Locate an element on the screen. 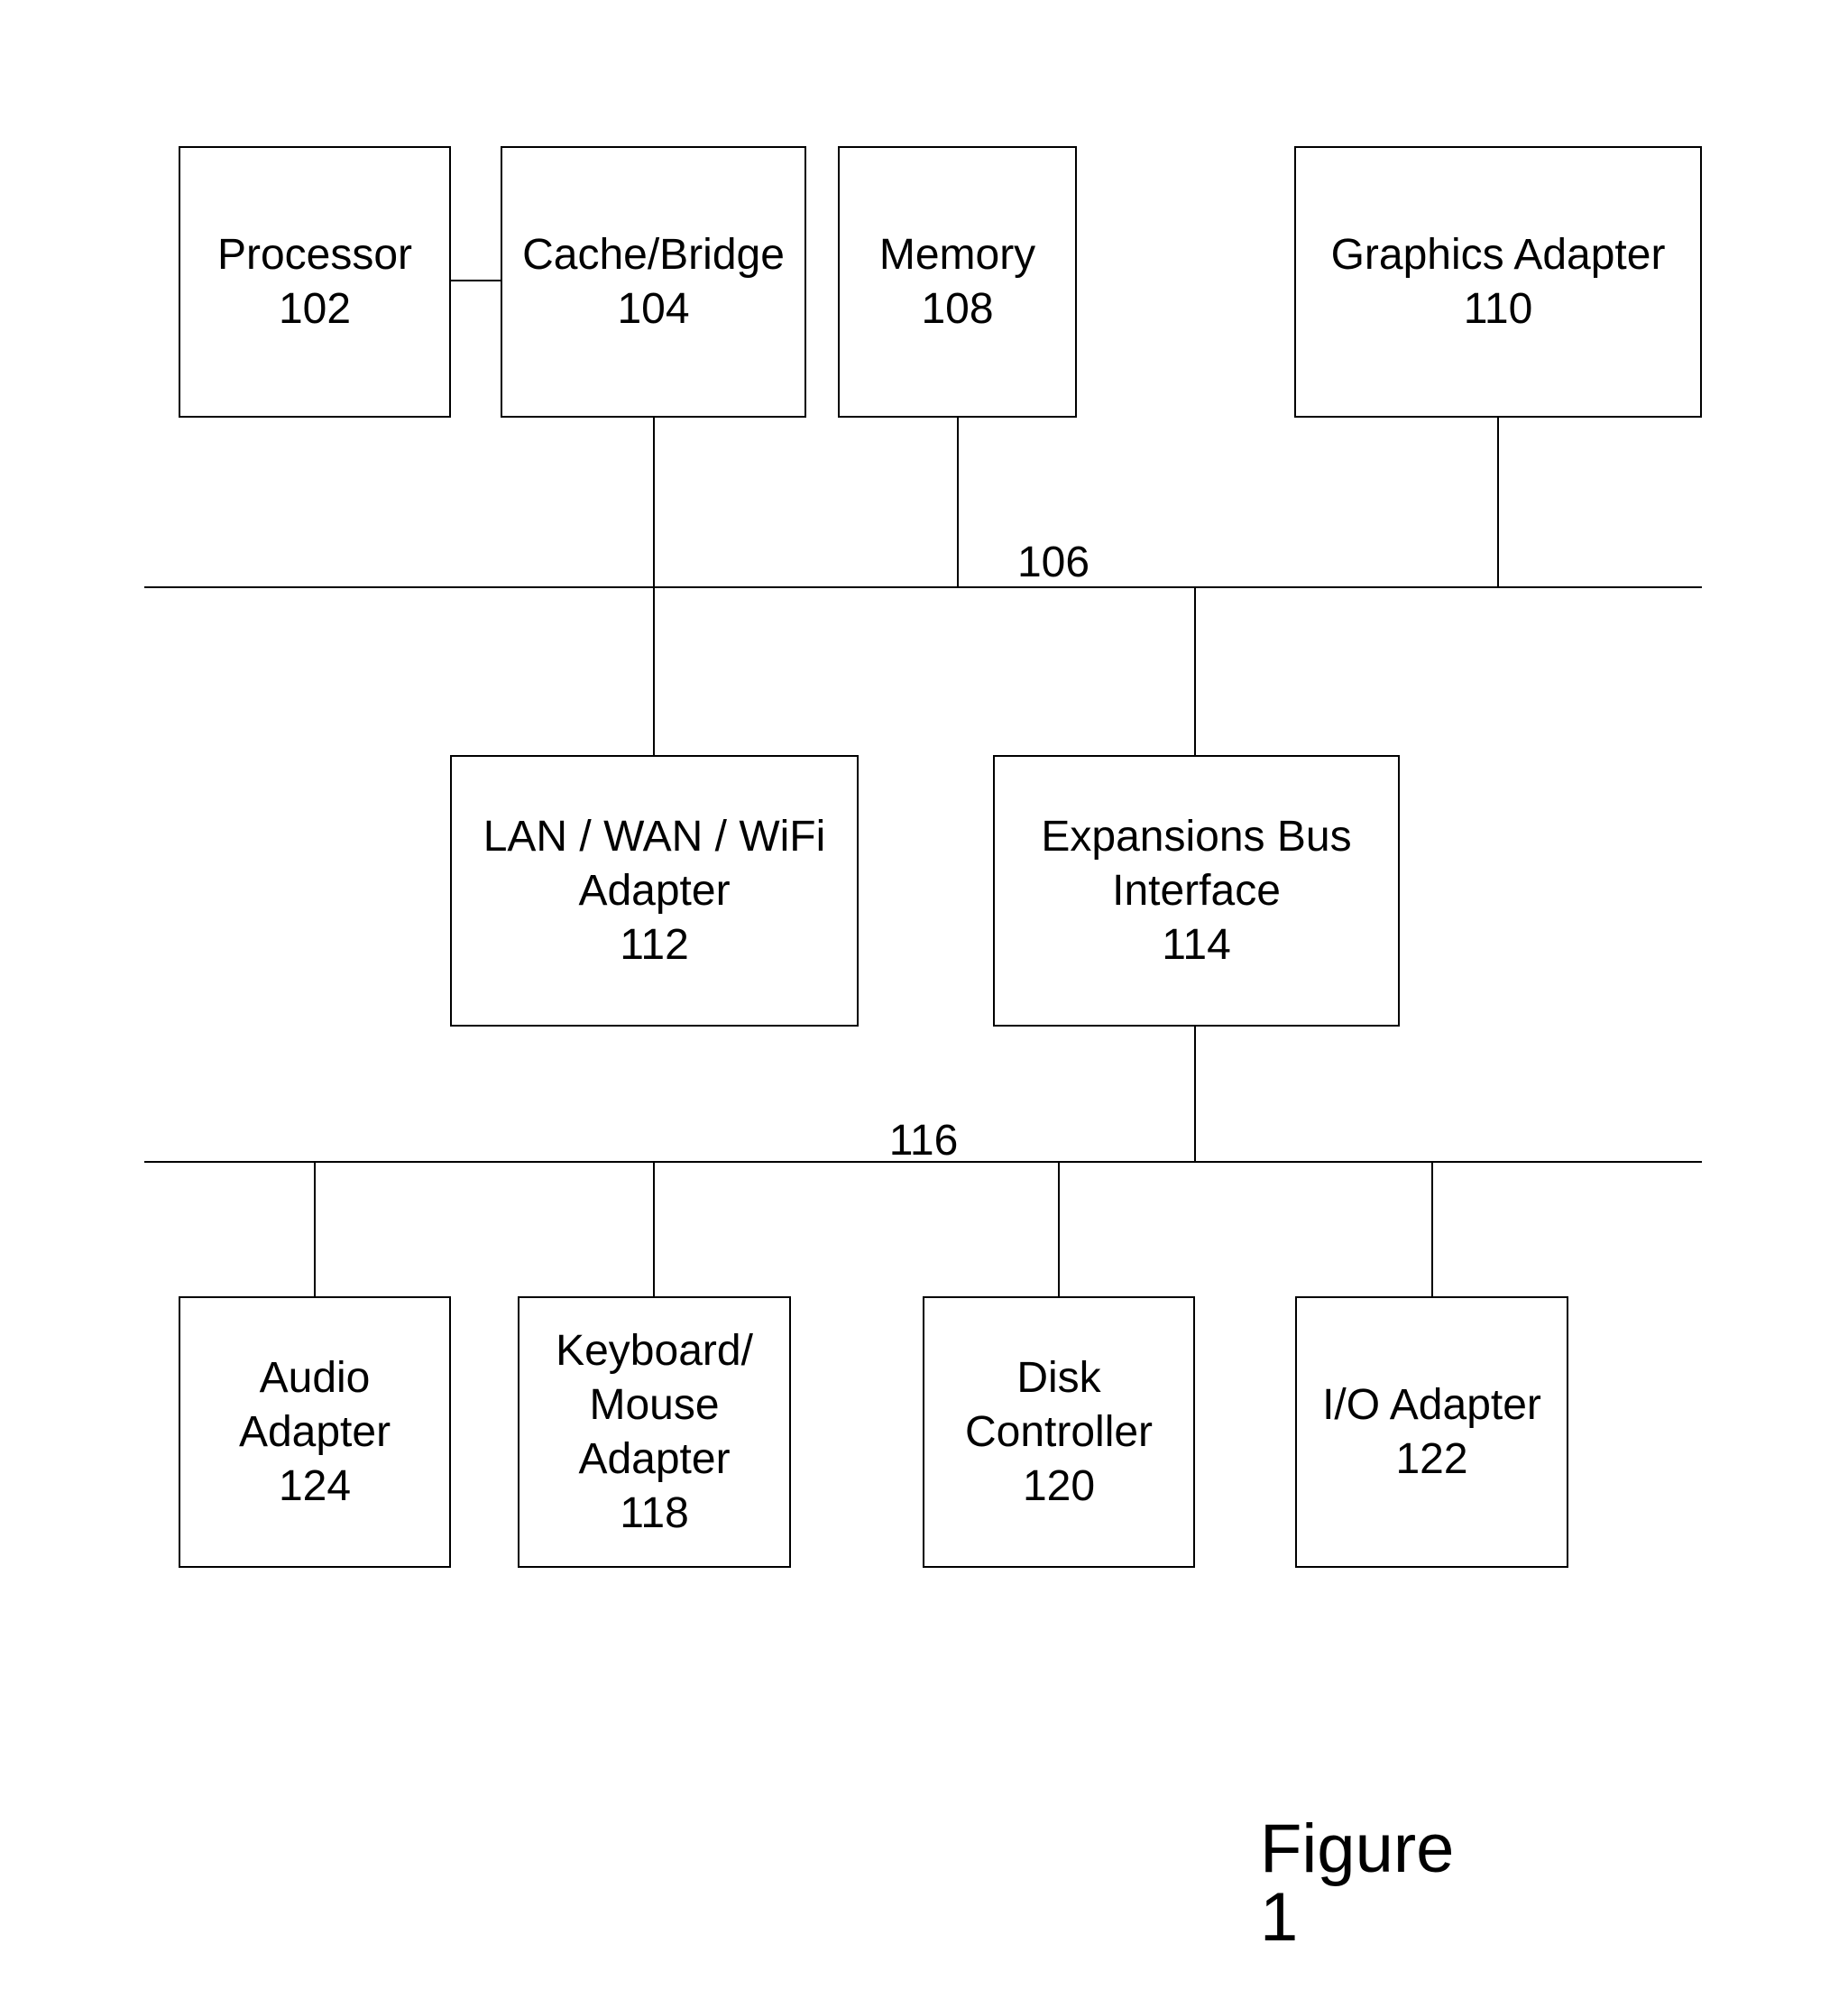  expansion-interface-ref: 114 is located at coordinates (1197, 944).